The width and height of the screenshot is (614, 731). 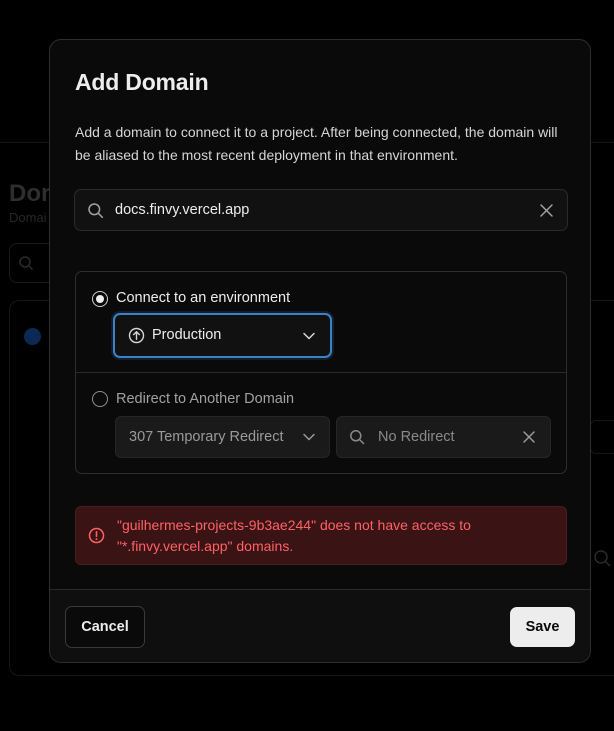 I want to click on redirect-domain-radio, so click(x=100, y=399).